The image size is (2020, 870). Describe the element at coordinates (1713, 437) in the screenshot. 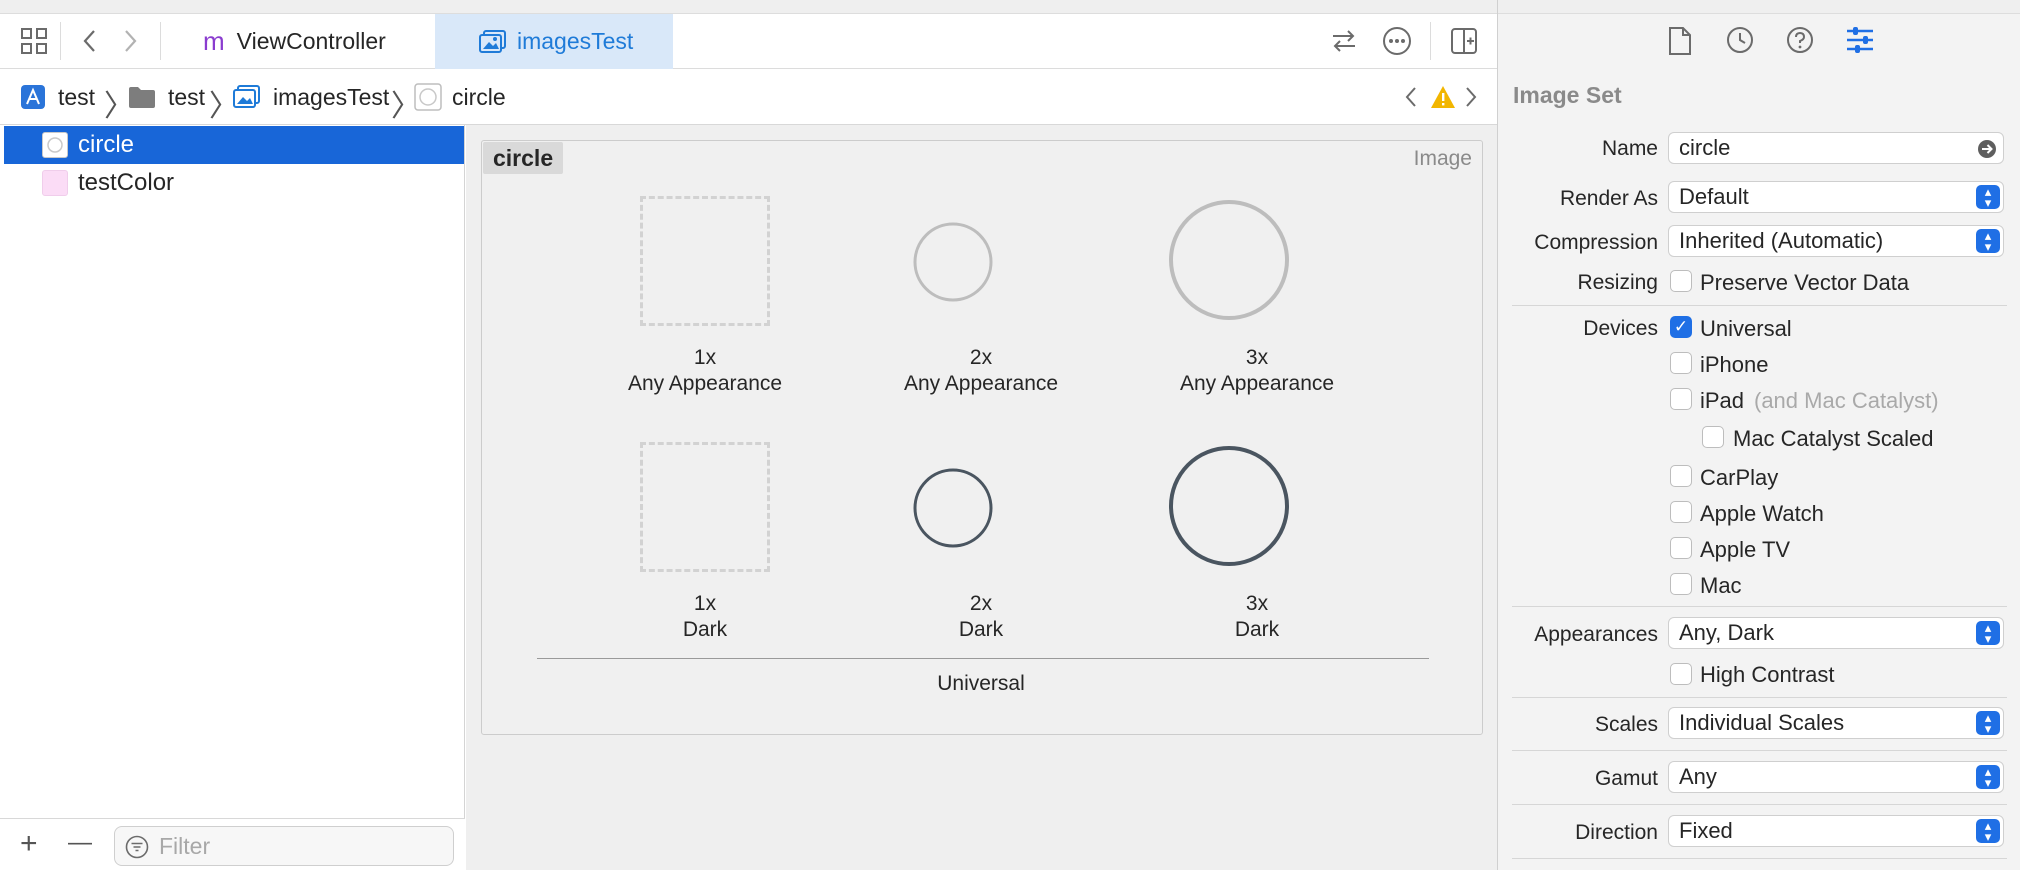

I see `mac-catalyst-scaled-checkbox` at that location.